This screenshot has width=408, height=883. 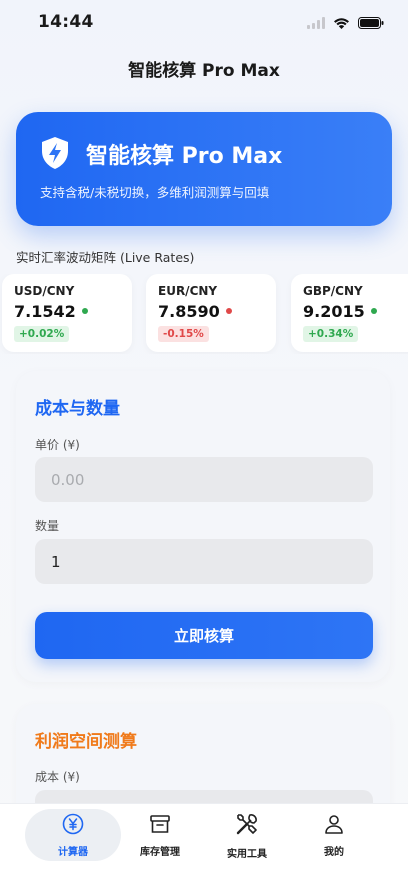 I want to click on rates-title: 实时汇率波动矩阵 (Live Rates), so click(x=105, y=257).